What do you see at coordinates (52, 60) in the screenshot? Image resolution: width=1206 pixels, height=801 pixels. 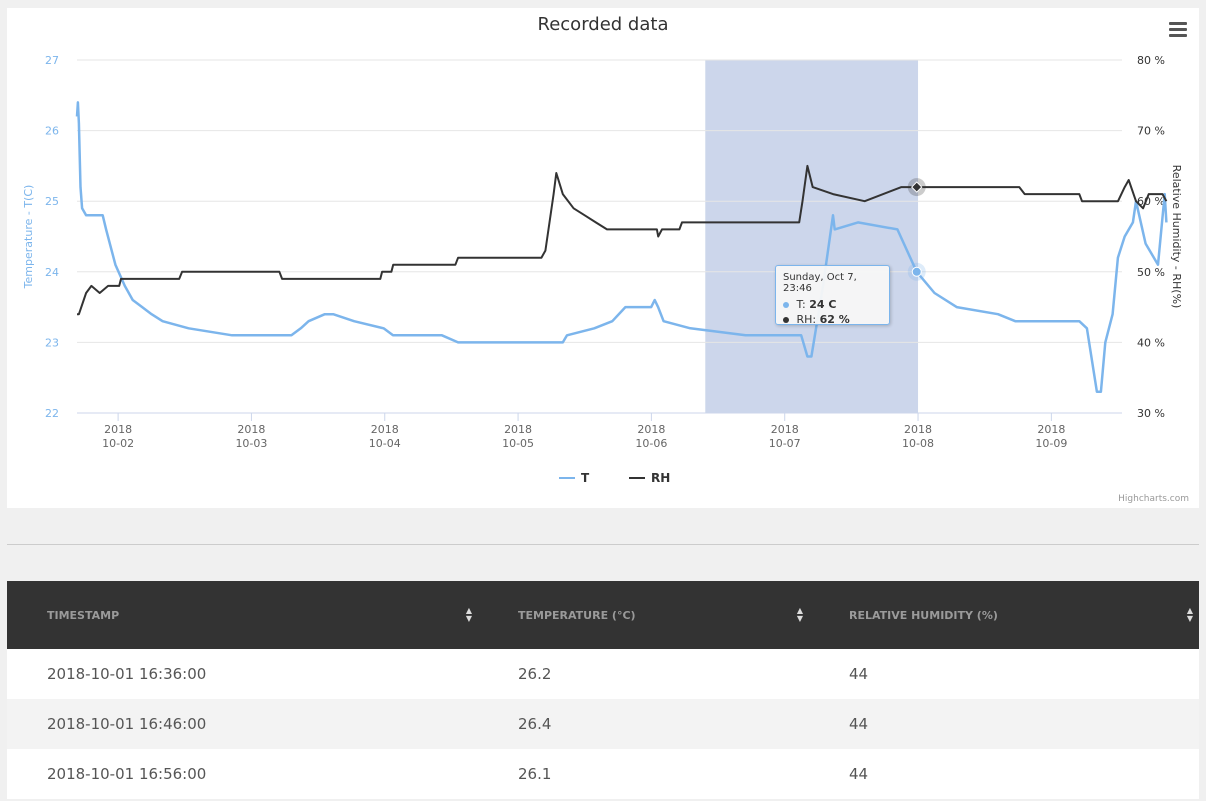 I see `y-left-tick-label: 27` at bounding box center [52, 60].